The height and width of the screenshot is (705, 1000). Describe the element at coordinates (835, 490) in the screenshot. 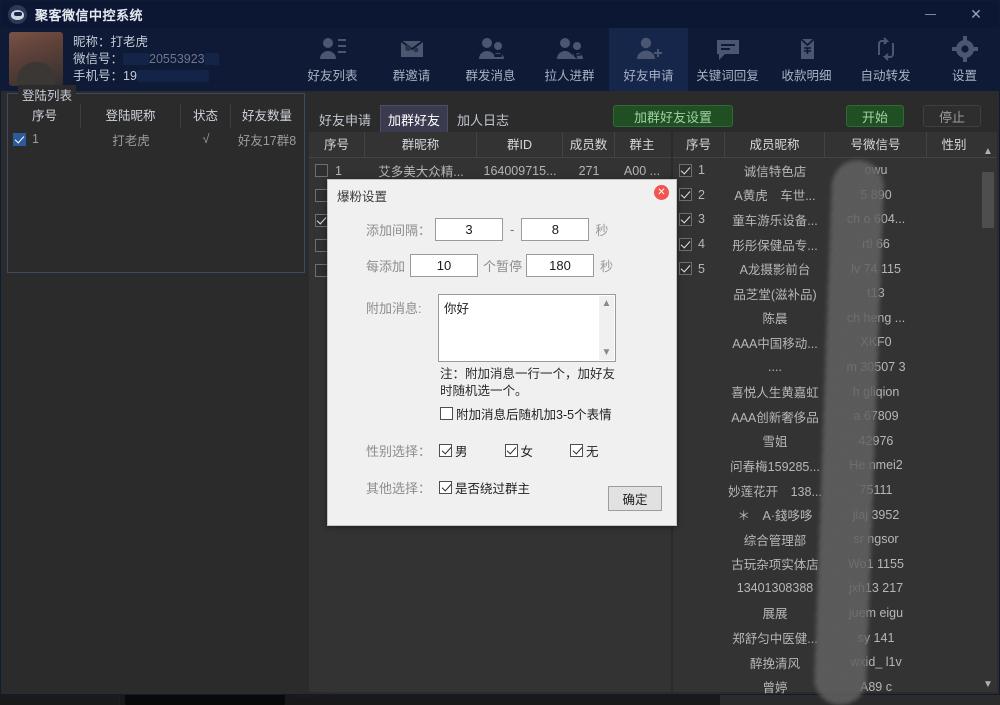

I see `table-row: 妙莲花开 138... 75111` at that location.